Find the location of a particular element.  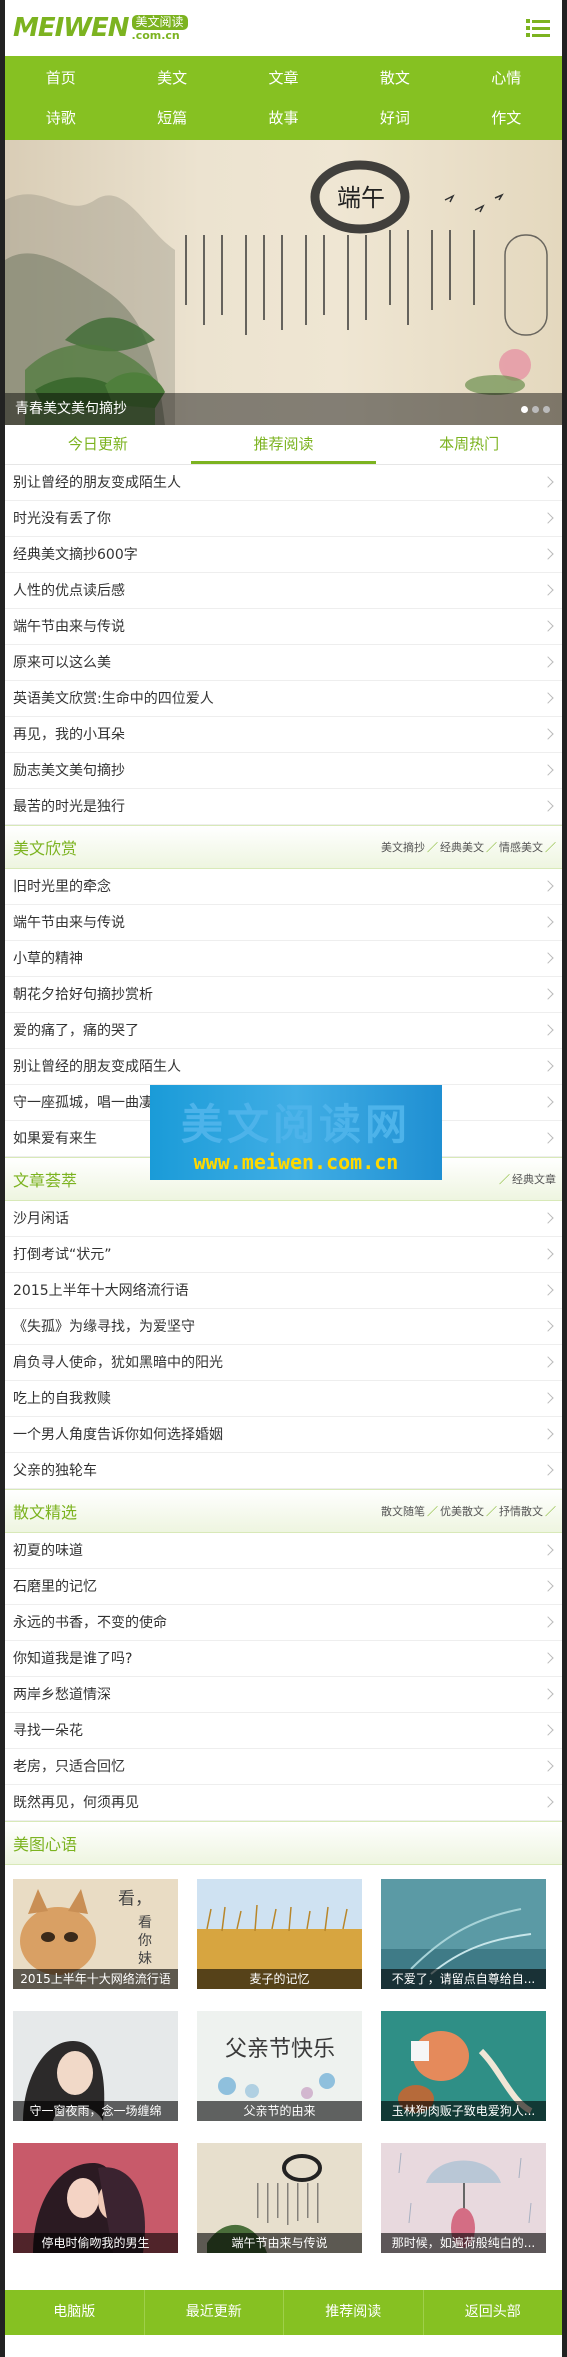

nav-item-short: 短篇 is located at coordinates (171, 118).